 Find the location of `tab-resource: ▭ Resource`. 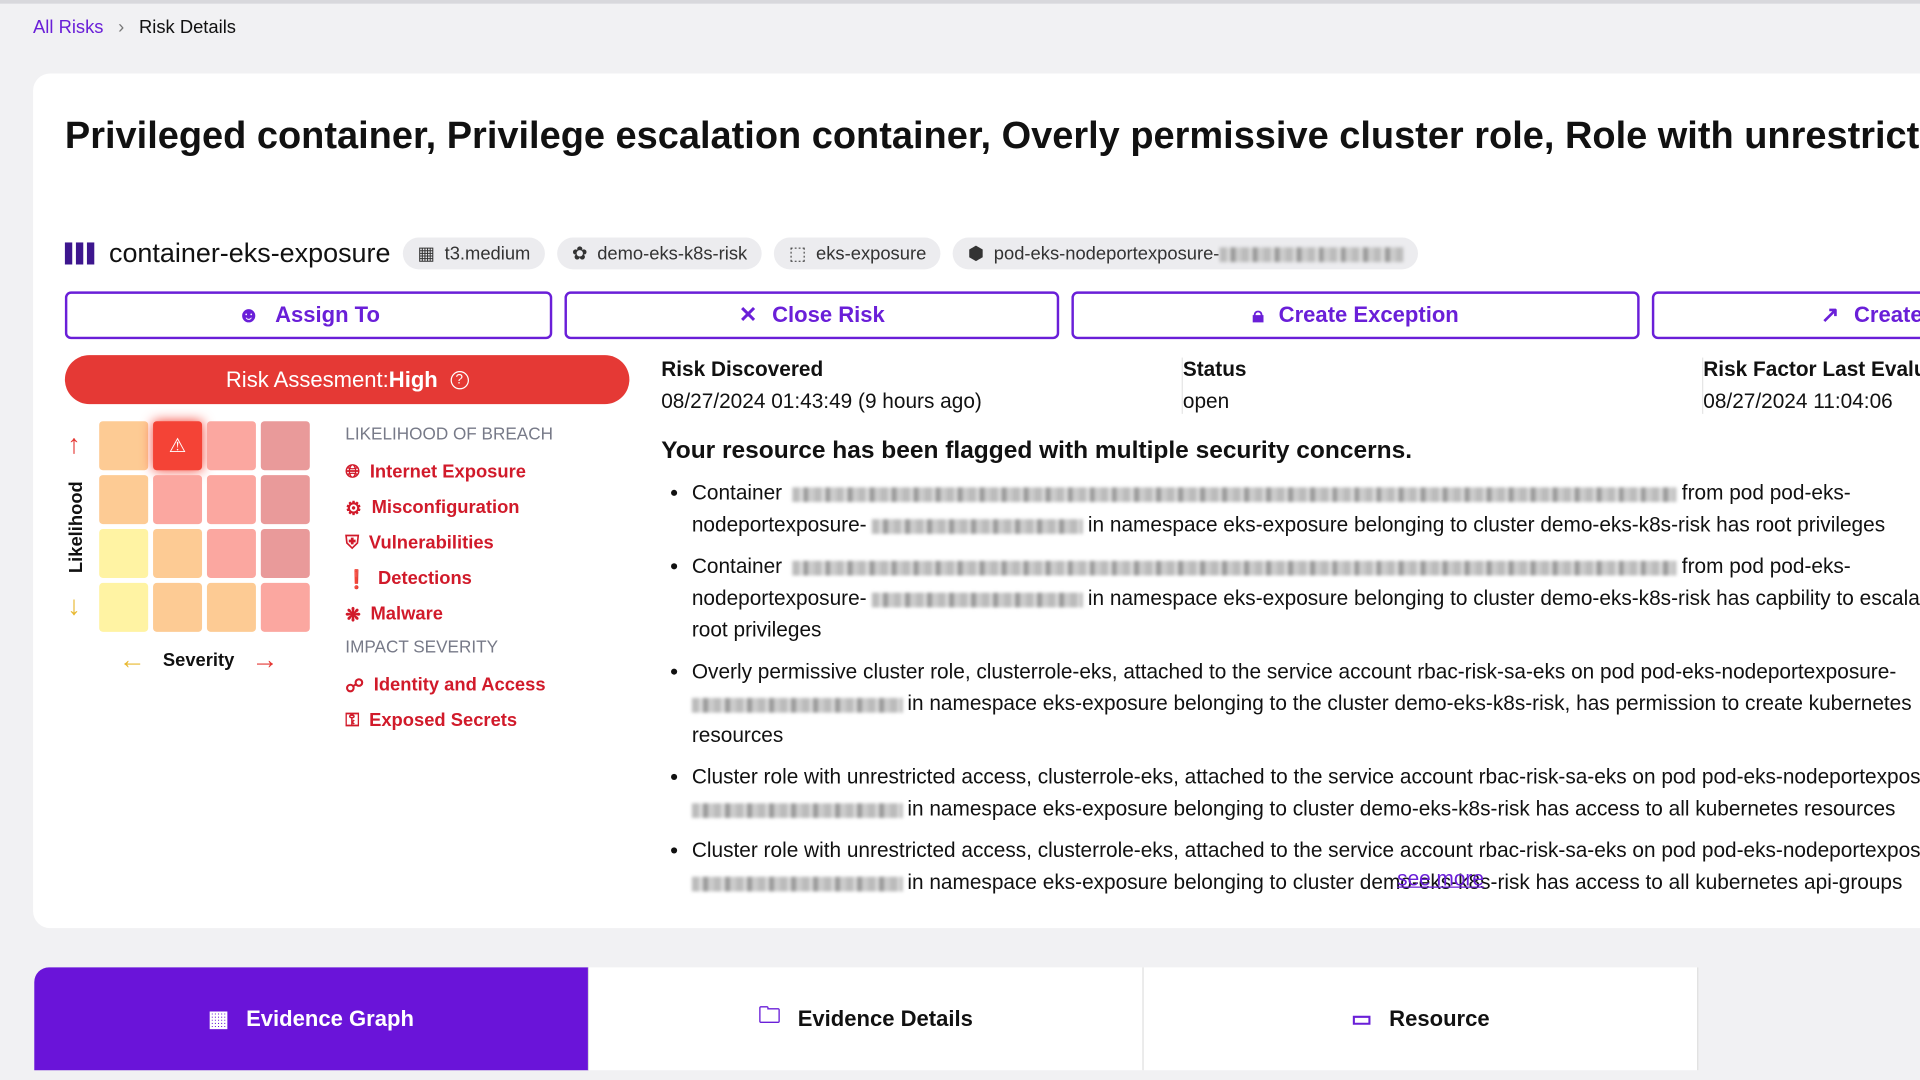

tab-resource: ▭ Resource is located at coordinates (1421, 1019).